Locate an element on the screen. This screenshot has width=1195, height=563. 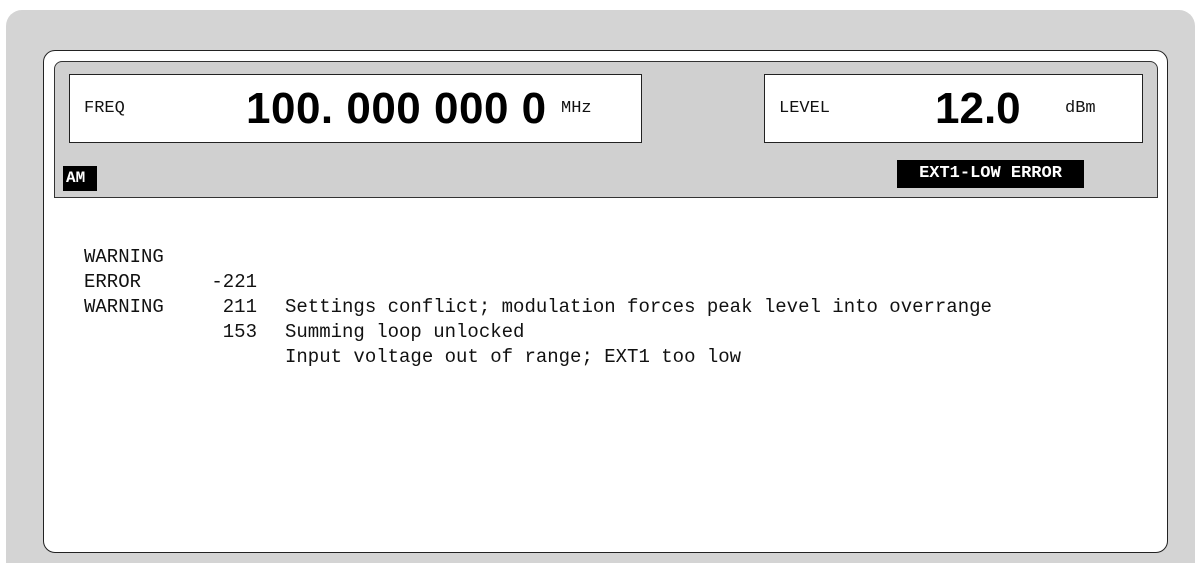
message-text: Summing loop unlocked is located at coordinates (405, 332).